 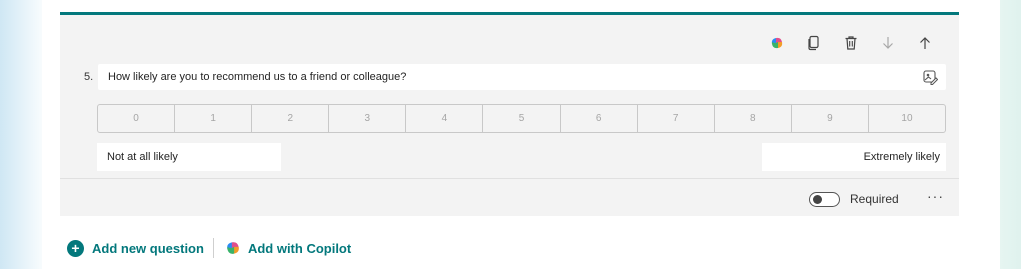 What do you see at coordinates (509, 178) in the screenshot?
I see `card-divider` at bounding box center [509, 178].